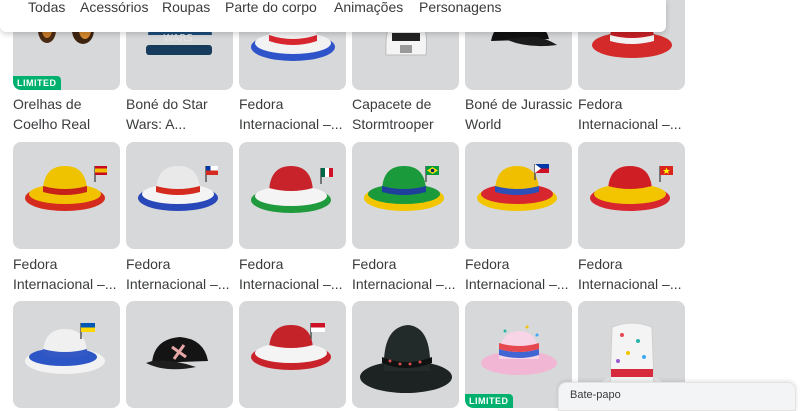 The height and width of the screenshot is (411, 800). I want to click on tab-acessorios: Acessórios, so click(114, 7).